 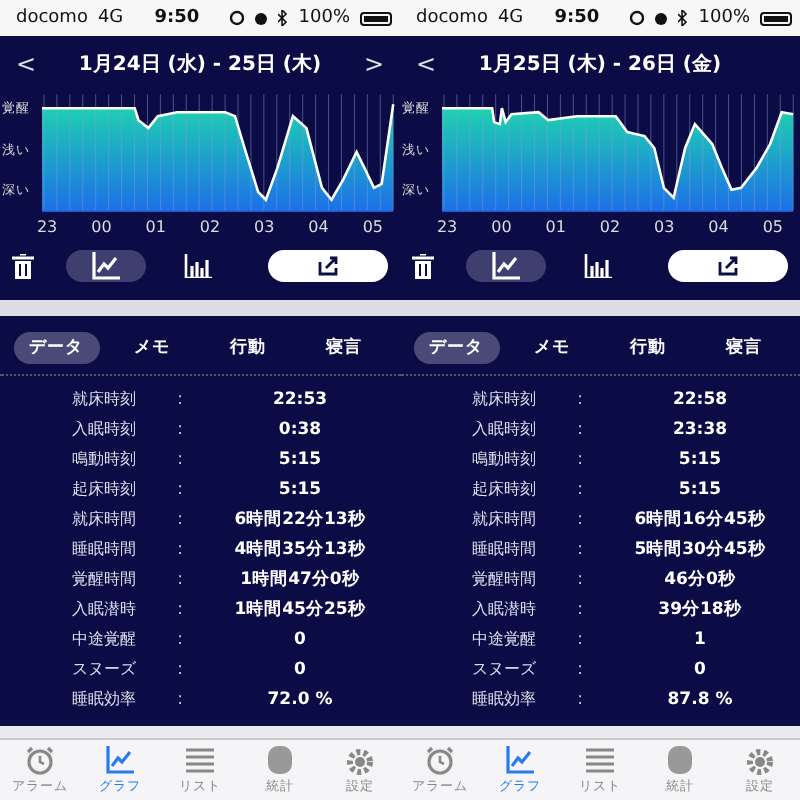 I want to click on row-value: 4時間35分13秒, so click(x=300, y=549).